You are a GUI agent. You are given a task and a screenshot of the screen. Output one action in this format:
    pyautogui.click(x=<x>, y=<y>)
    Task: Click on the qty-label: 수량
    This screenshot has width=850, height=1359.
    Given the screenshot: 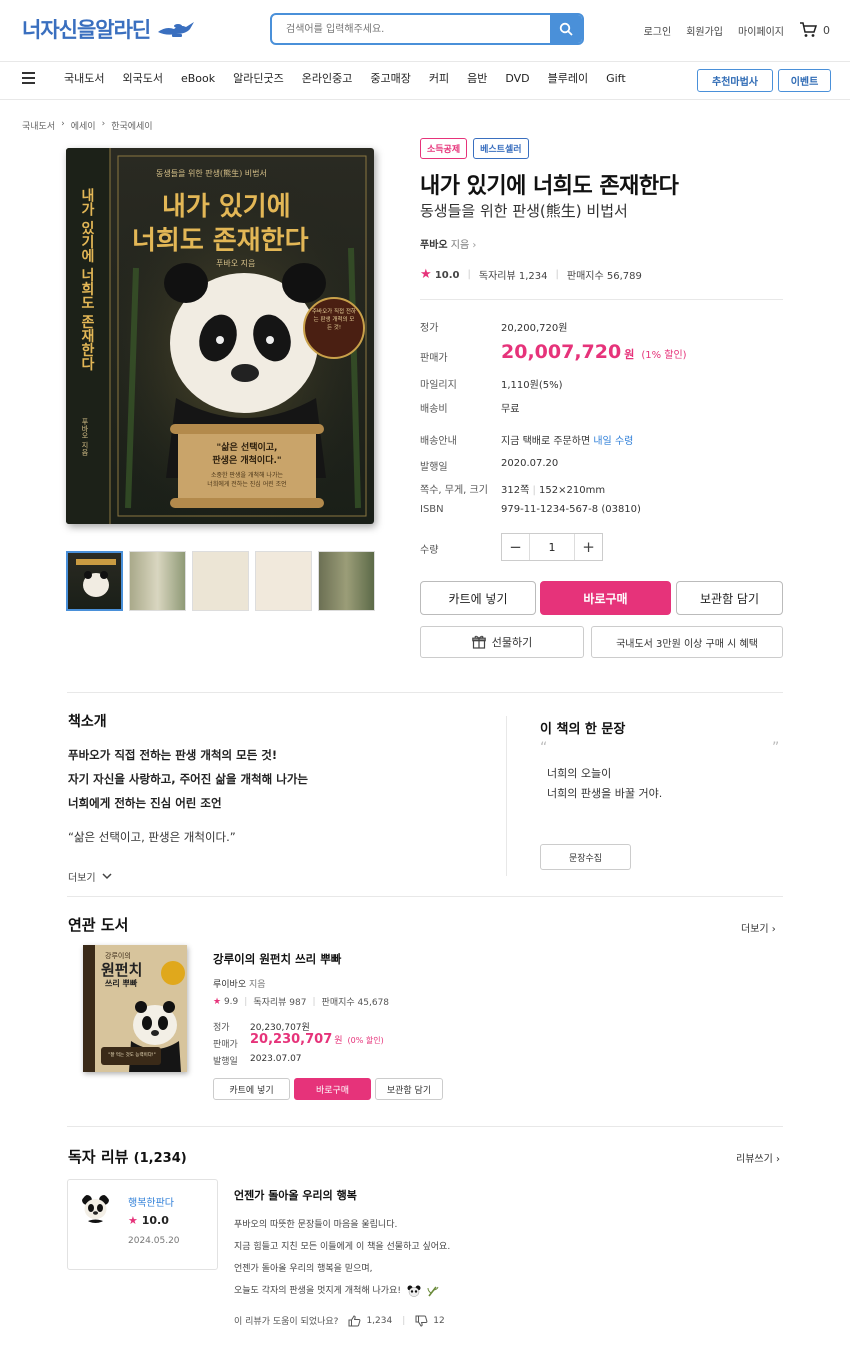 What is the action you would take?
    pyautogui.click(x=429, y=550)
    